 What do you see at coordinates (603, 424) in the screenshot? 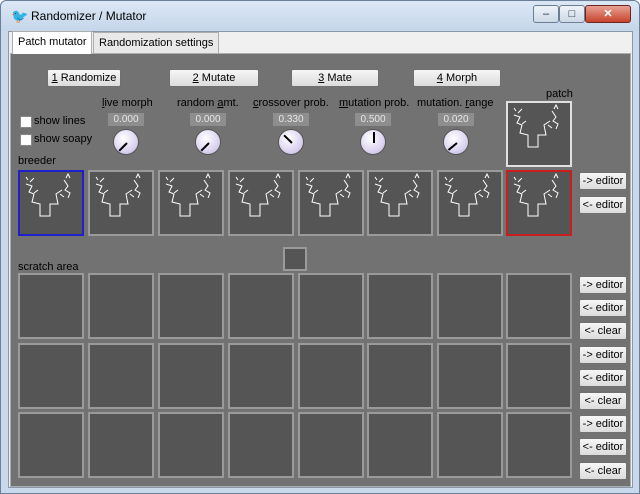
I see `scratch-row3-to-editor-button: -> editor` at bounding box center [603, 424].